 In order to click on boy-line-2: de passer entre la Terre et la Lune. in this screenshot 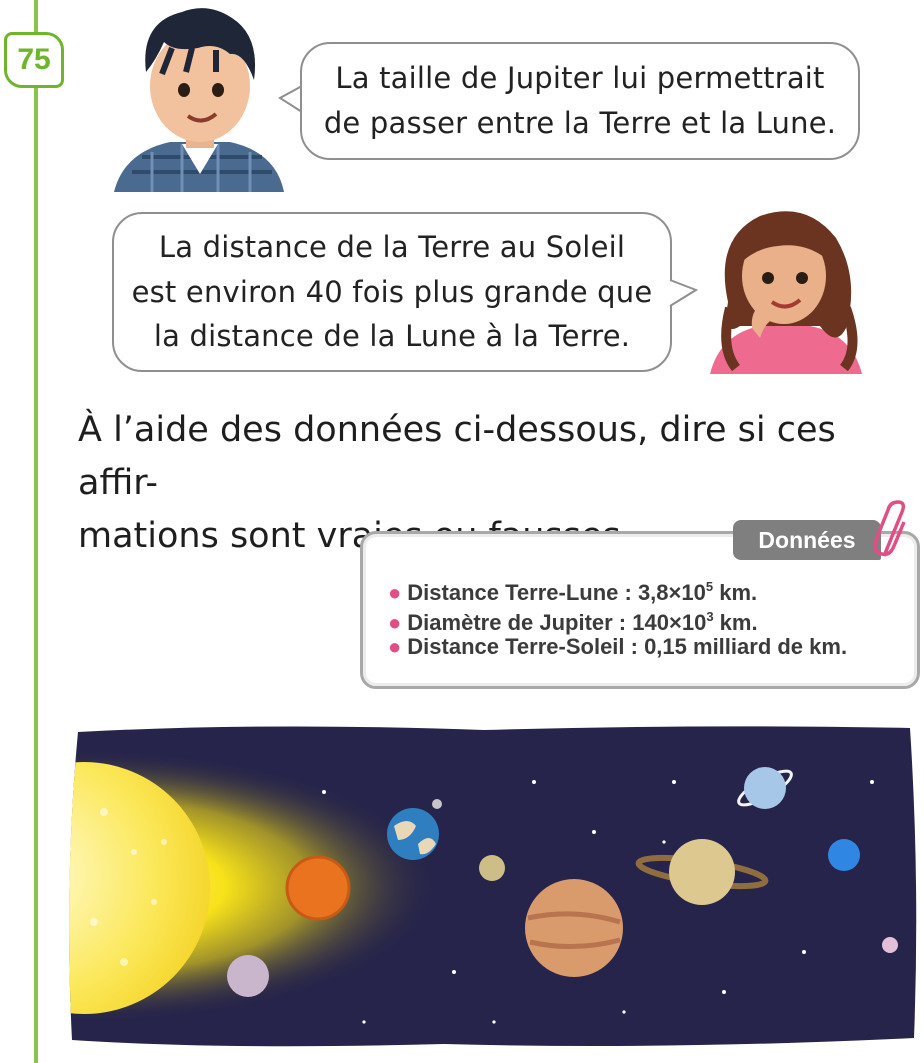, I will do `click(580, 123)`.